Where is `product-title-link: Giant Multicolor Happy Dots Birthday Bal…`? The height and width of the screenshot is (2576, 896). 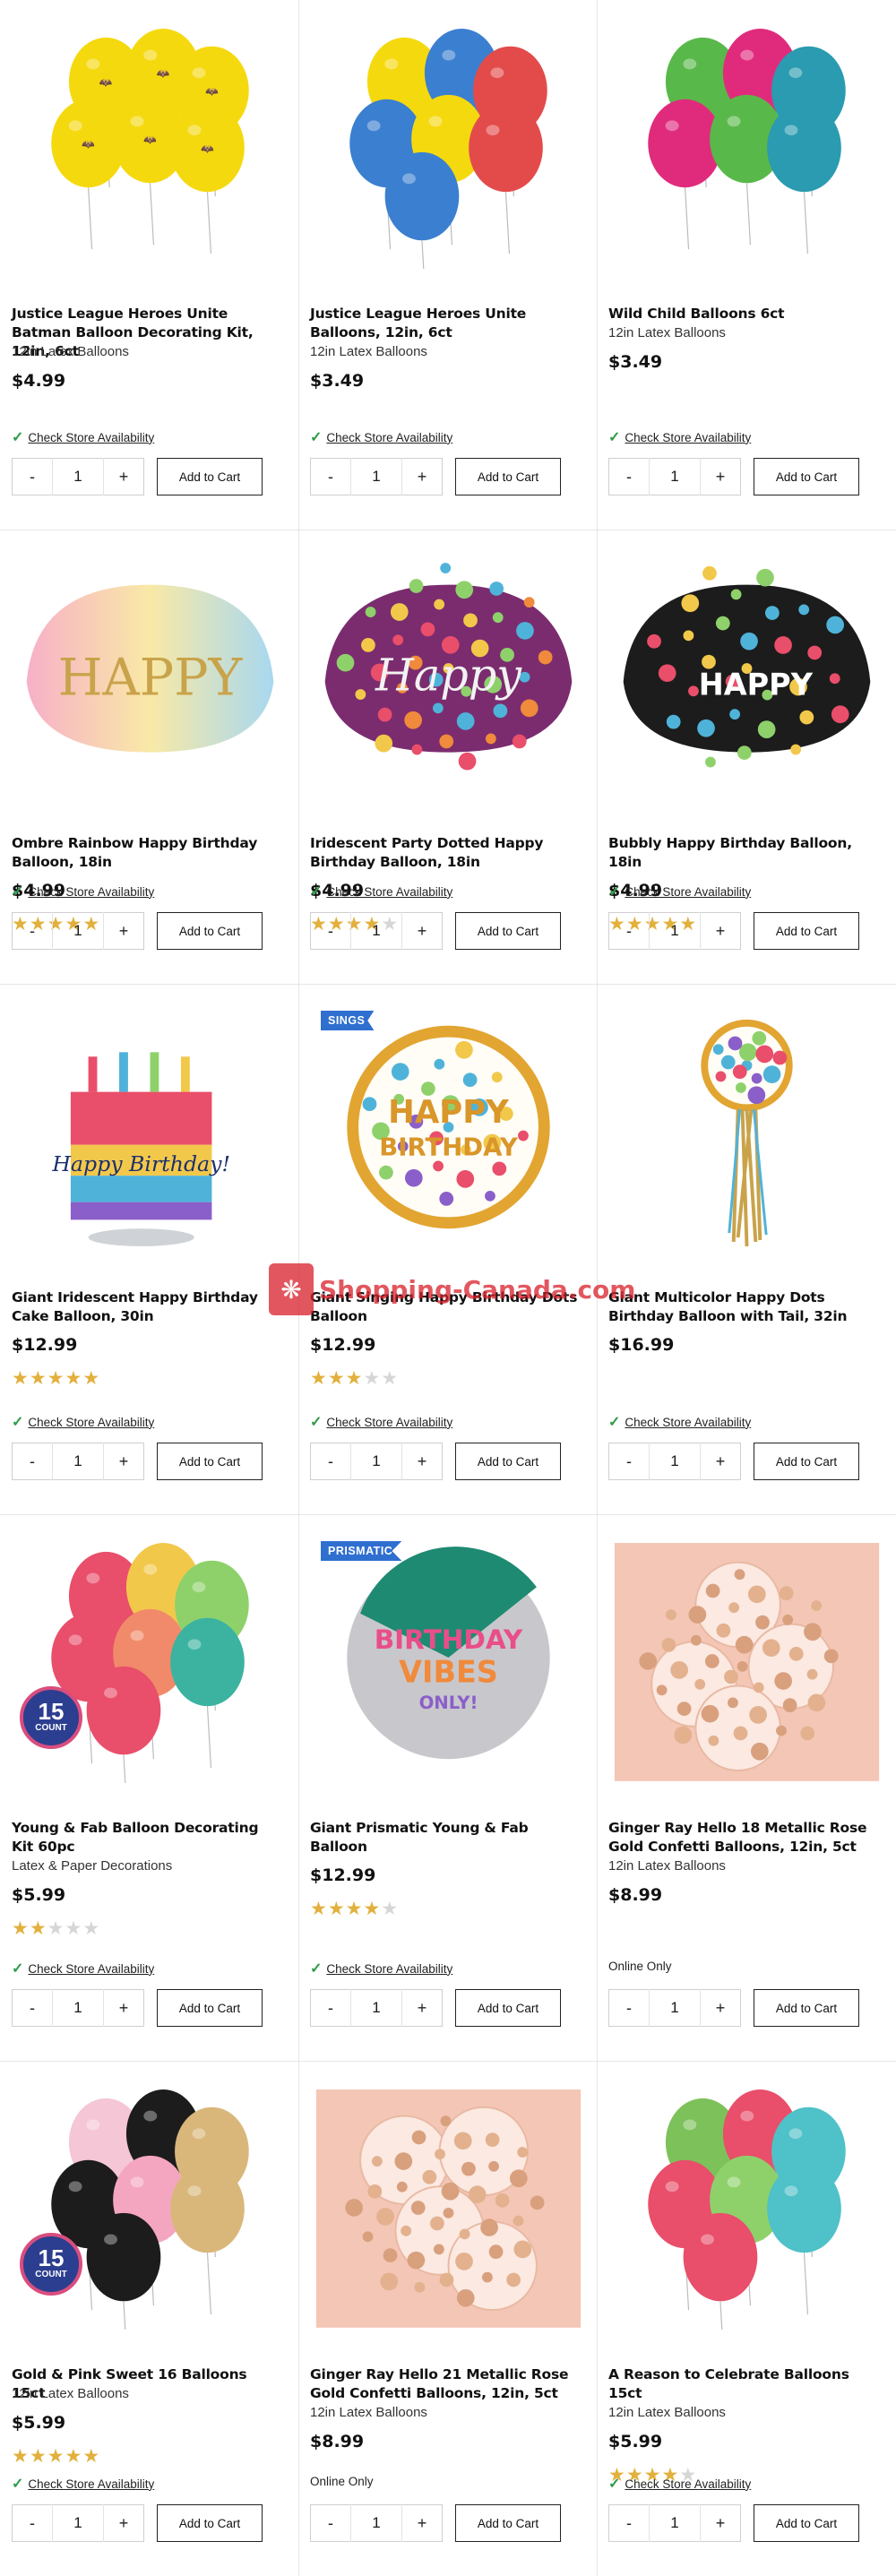 product-title-link: Giant Multicolor Happy Dots Birthday Bal… is located at coordinates (743, 1307).